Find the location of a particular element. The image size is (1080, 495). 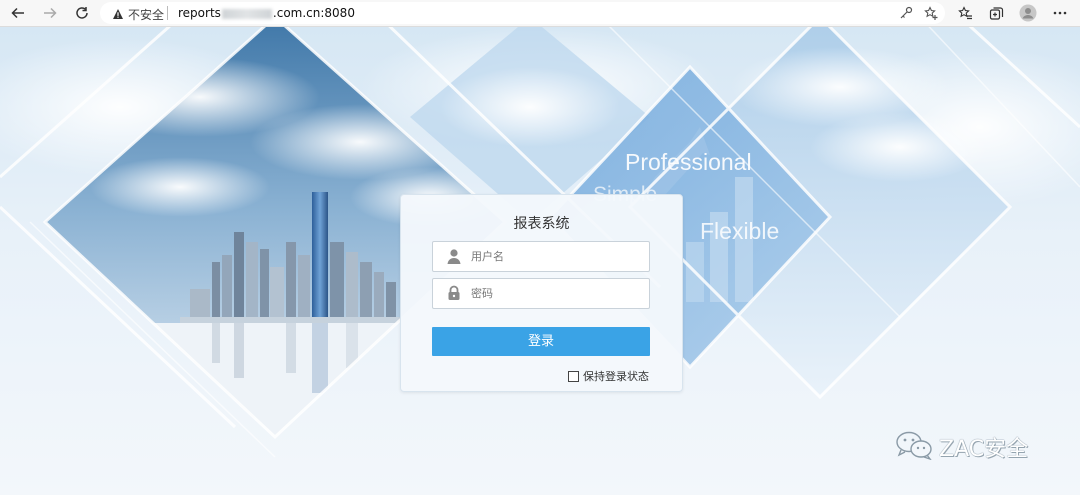

password-field is located at coordinates (541, 293).